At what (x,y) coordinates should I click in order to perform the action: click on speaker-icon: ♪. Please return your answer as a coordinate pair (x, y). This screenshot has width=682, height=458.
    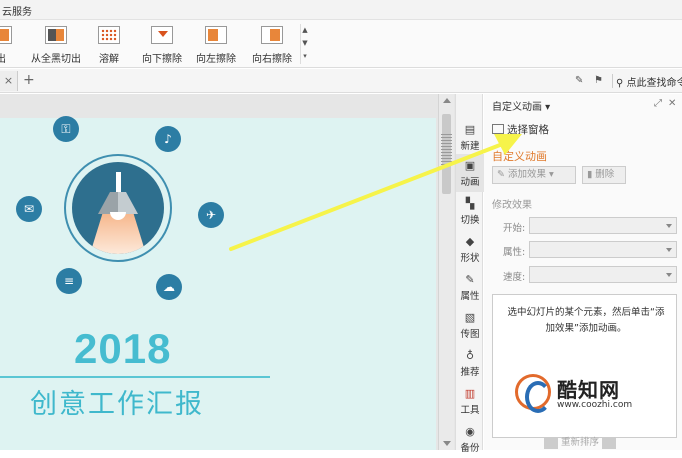
    Looking at the image, I should click on (168, 139).